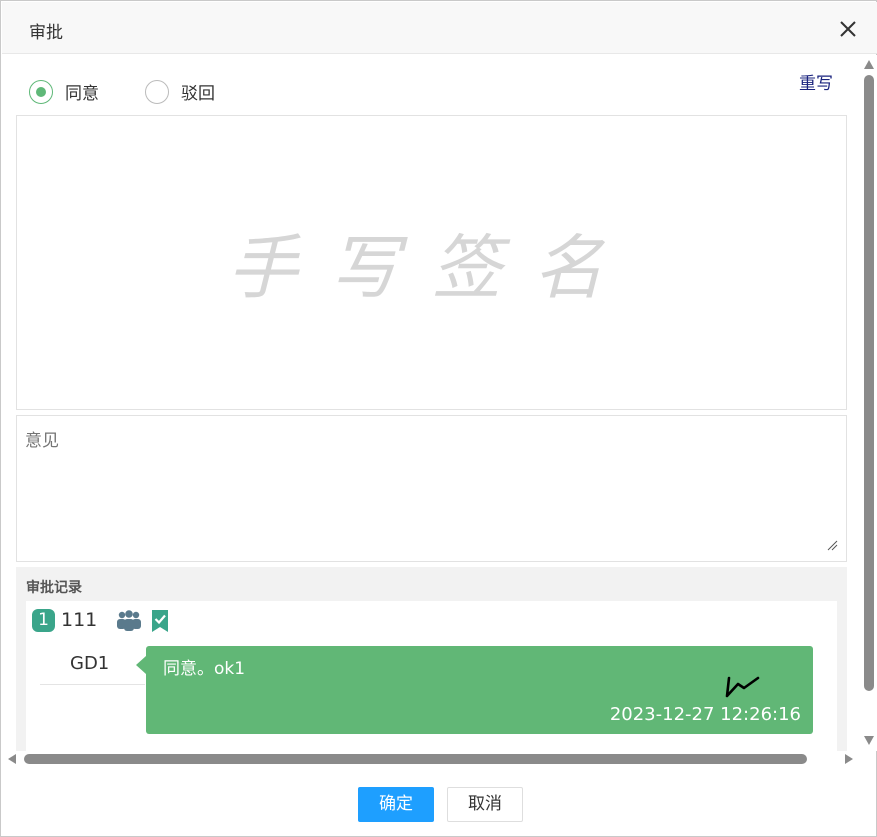  What do you see at coordinates (705, 714) in the screenshot?
I see `approval-time: 2023-12-27 12:26:16` at bounding box center [705, 714].